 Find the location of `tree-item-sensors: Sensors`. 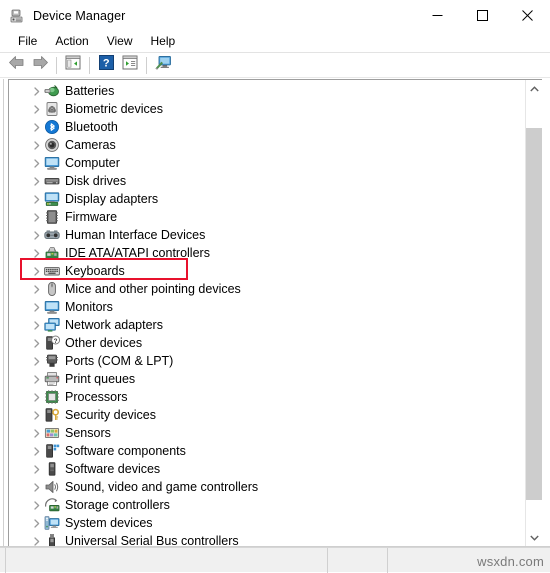

tree-item-sensors: Sensors is located at coordinates (265, 433).